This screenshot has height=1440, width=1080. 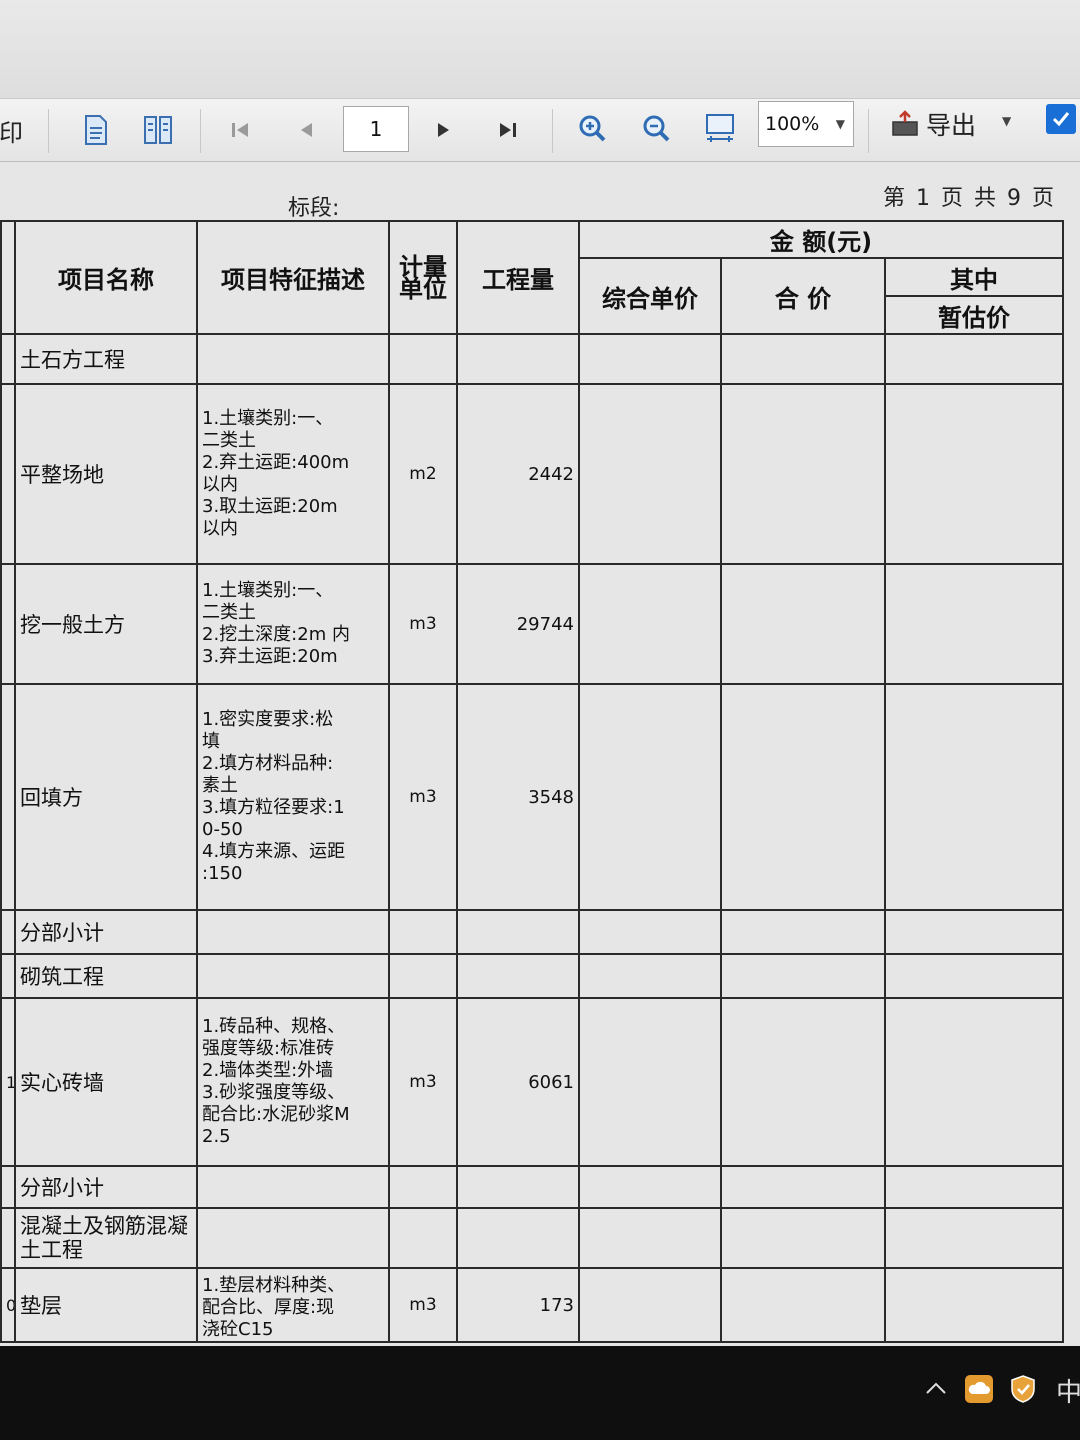 I want to click on col-qty-header: 工程量, so click(x=518, y=277).